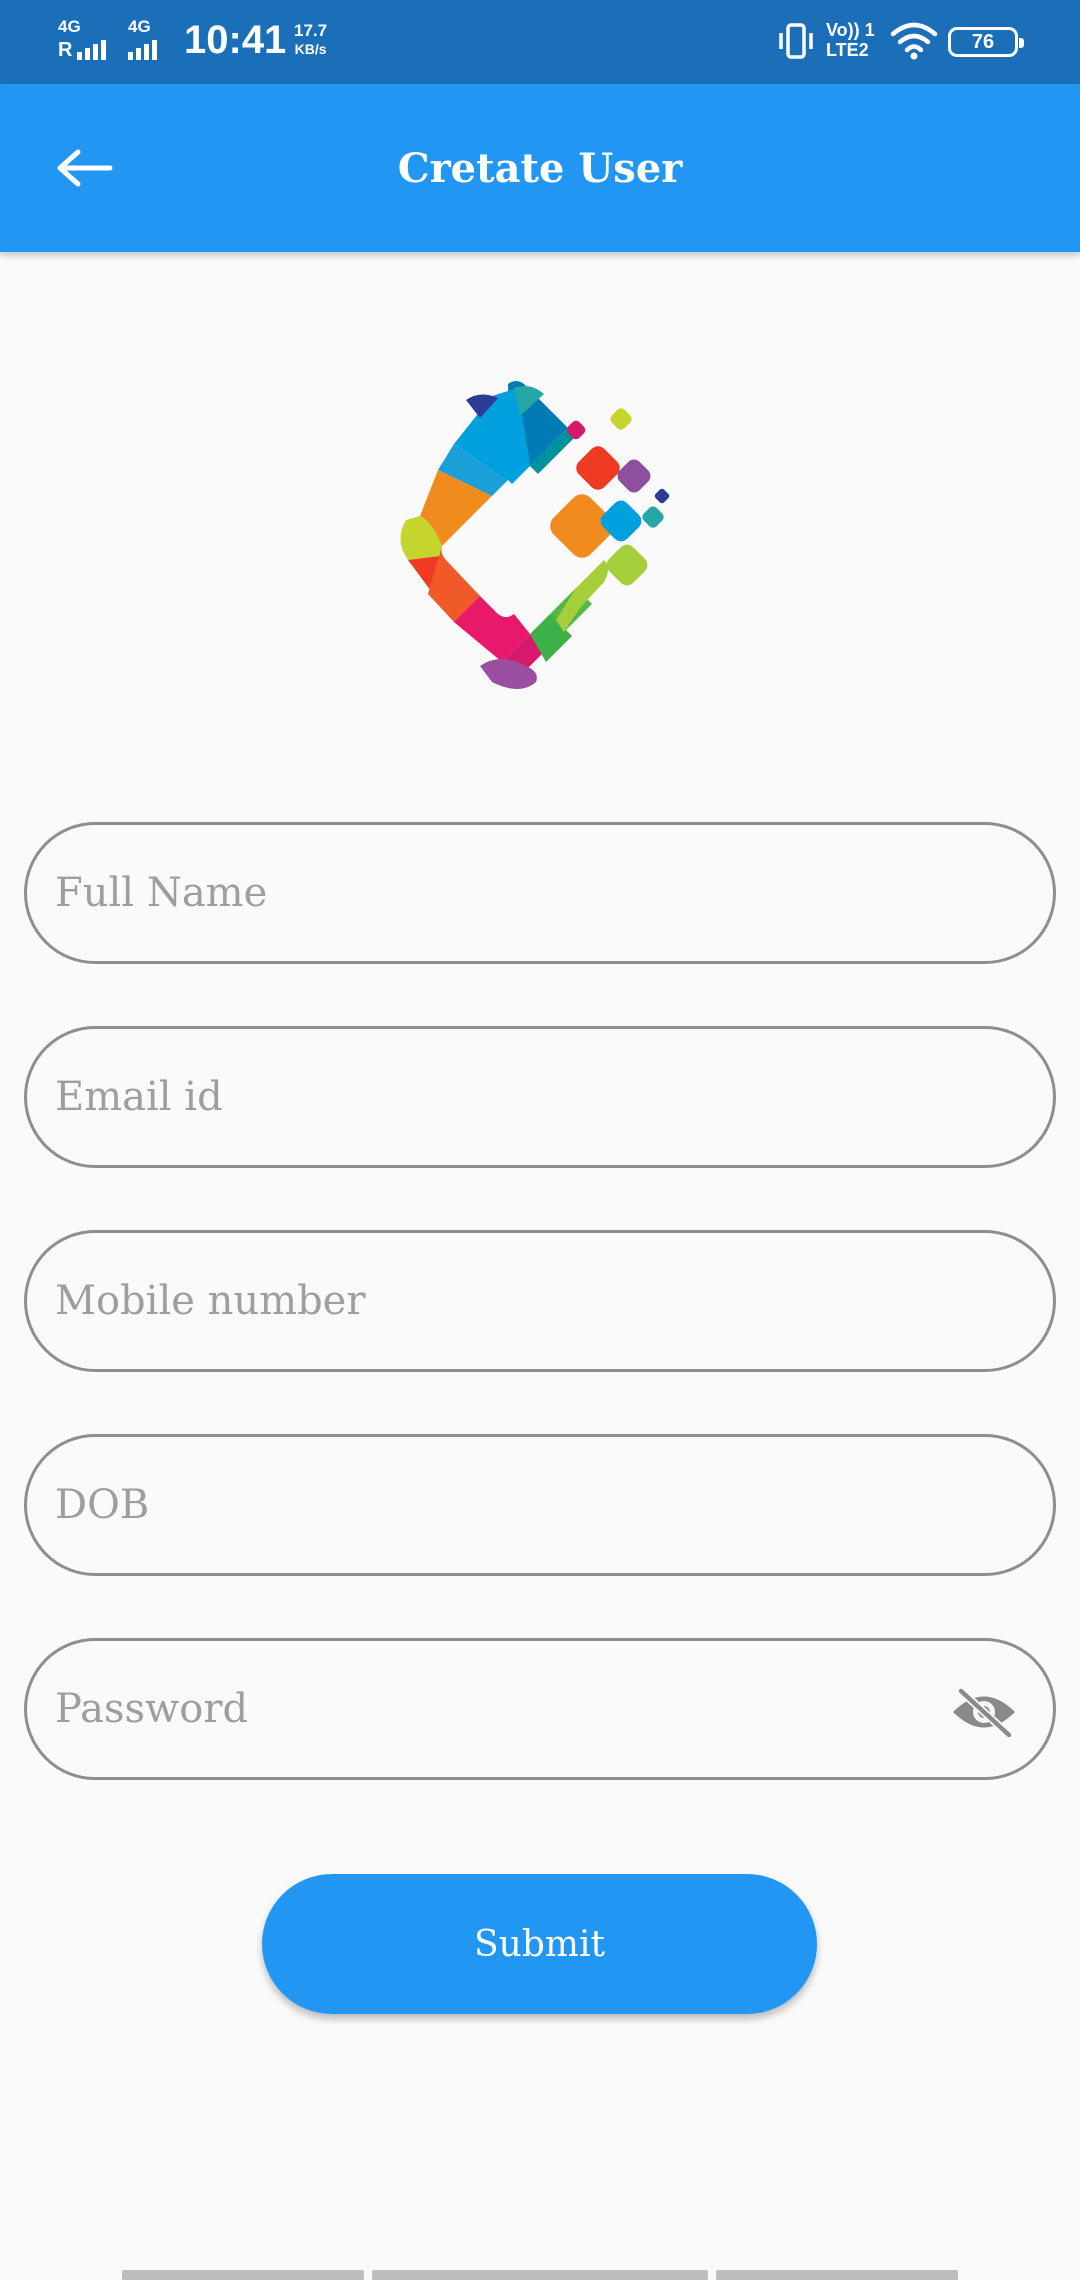  Describe the element at coordinates (796, 43) in the screenshot. I see `vibrate-icon` at that location.